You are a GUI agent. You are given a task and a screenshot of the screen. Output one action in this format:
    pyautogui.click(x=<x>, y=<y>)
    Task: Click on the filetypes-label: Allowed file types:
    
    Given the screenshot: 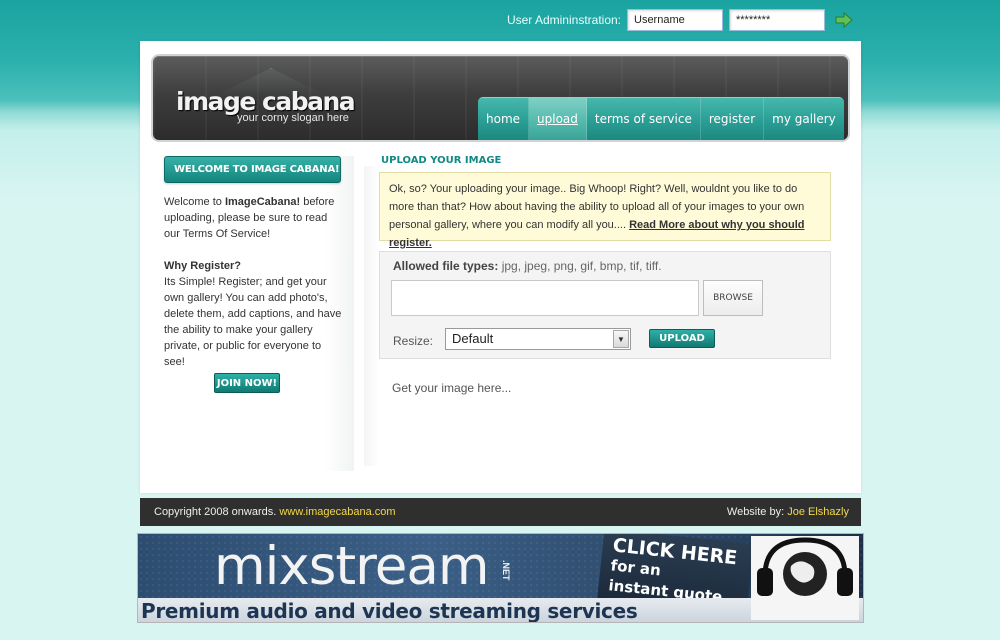 What is the action you would take?
    pyautogui.click(x=446, y=266)
    